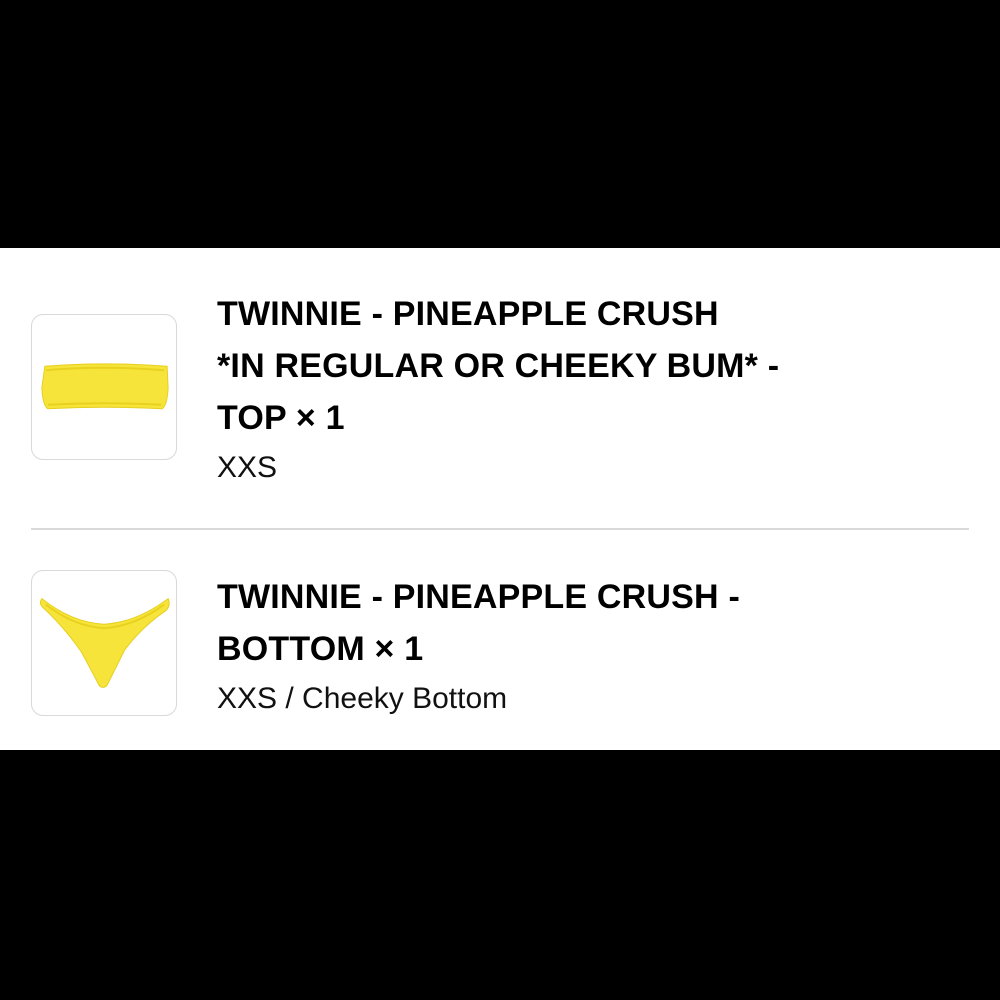 The height and width of the screenshot is (1000, 1000). What do you see at coordinates (362, 698) in the screenshot?
I see `product-variant: XXS / Cheeky Bottom` at bounding box center [362, 698].